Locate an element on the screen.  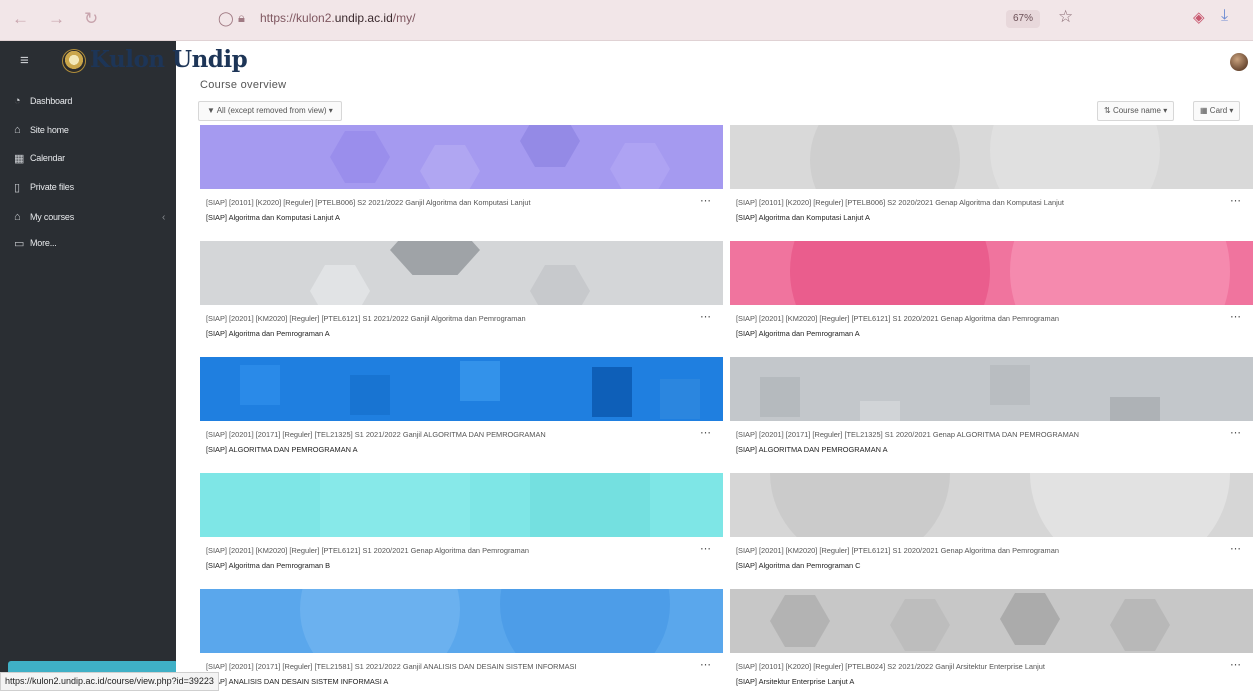
lock-icon: 🔒︎ is located at coordinates (241, 17).